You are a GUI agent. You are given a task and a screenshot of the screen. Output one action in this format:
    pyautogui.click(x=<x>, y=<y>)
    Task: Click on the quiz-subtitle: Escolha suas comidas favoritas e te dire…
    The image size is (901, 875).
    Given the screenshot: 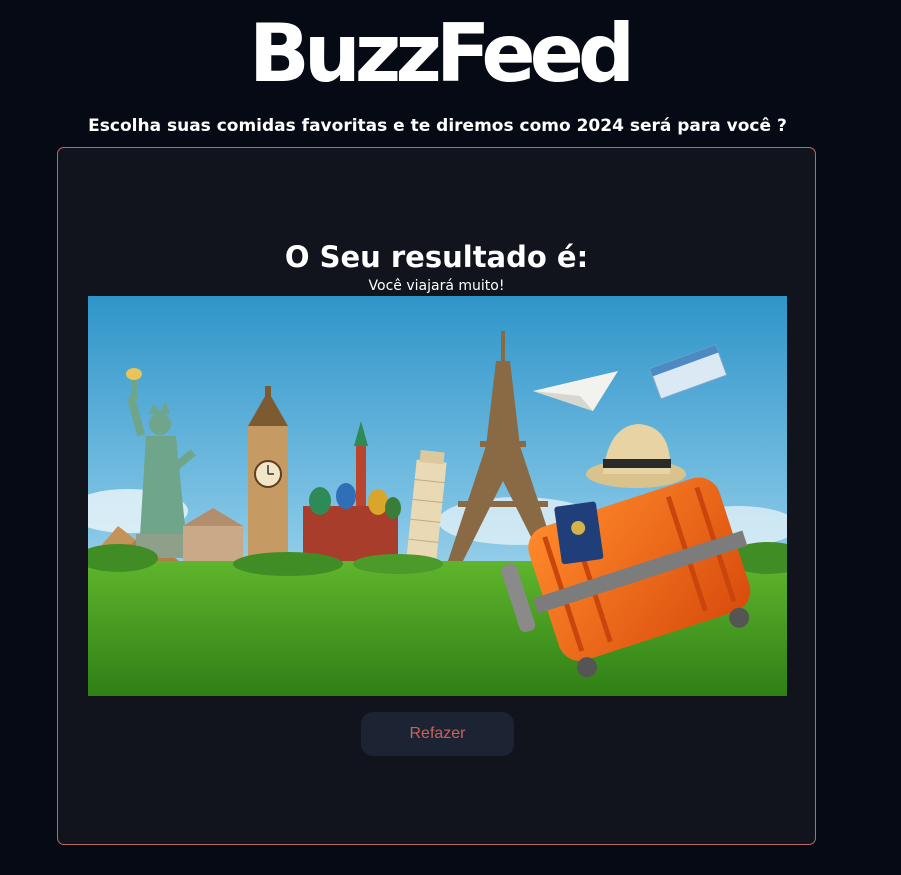 What is the action you would take?
    pyautogui.click(x=437, y=126)
    